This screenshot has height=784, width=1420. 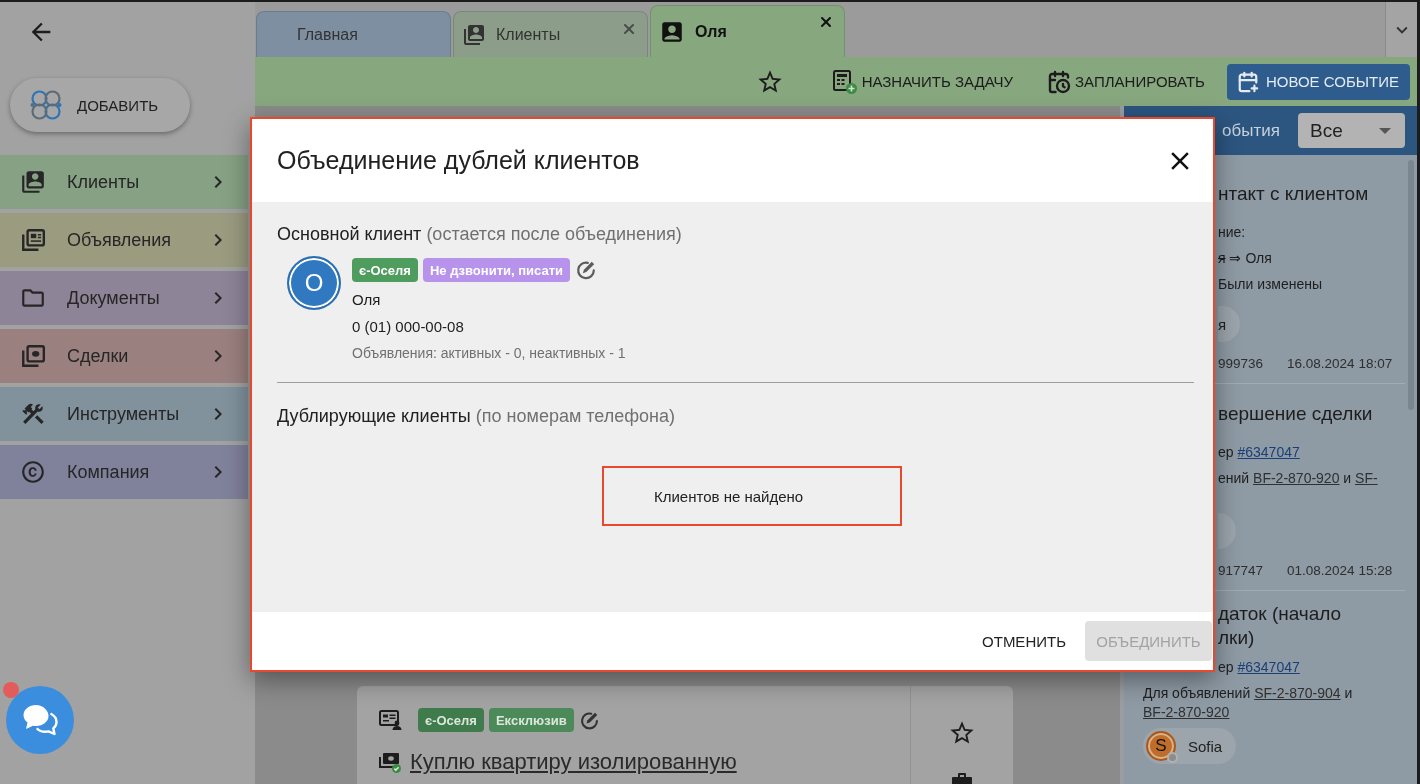 What do you see at coordinates (1296, 414) in the screenshot?
I see `event-title: вершение сделки` at bounding box center [1296, 414].